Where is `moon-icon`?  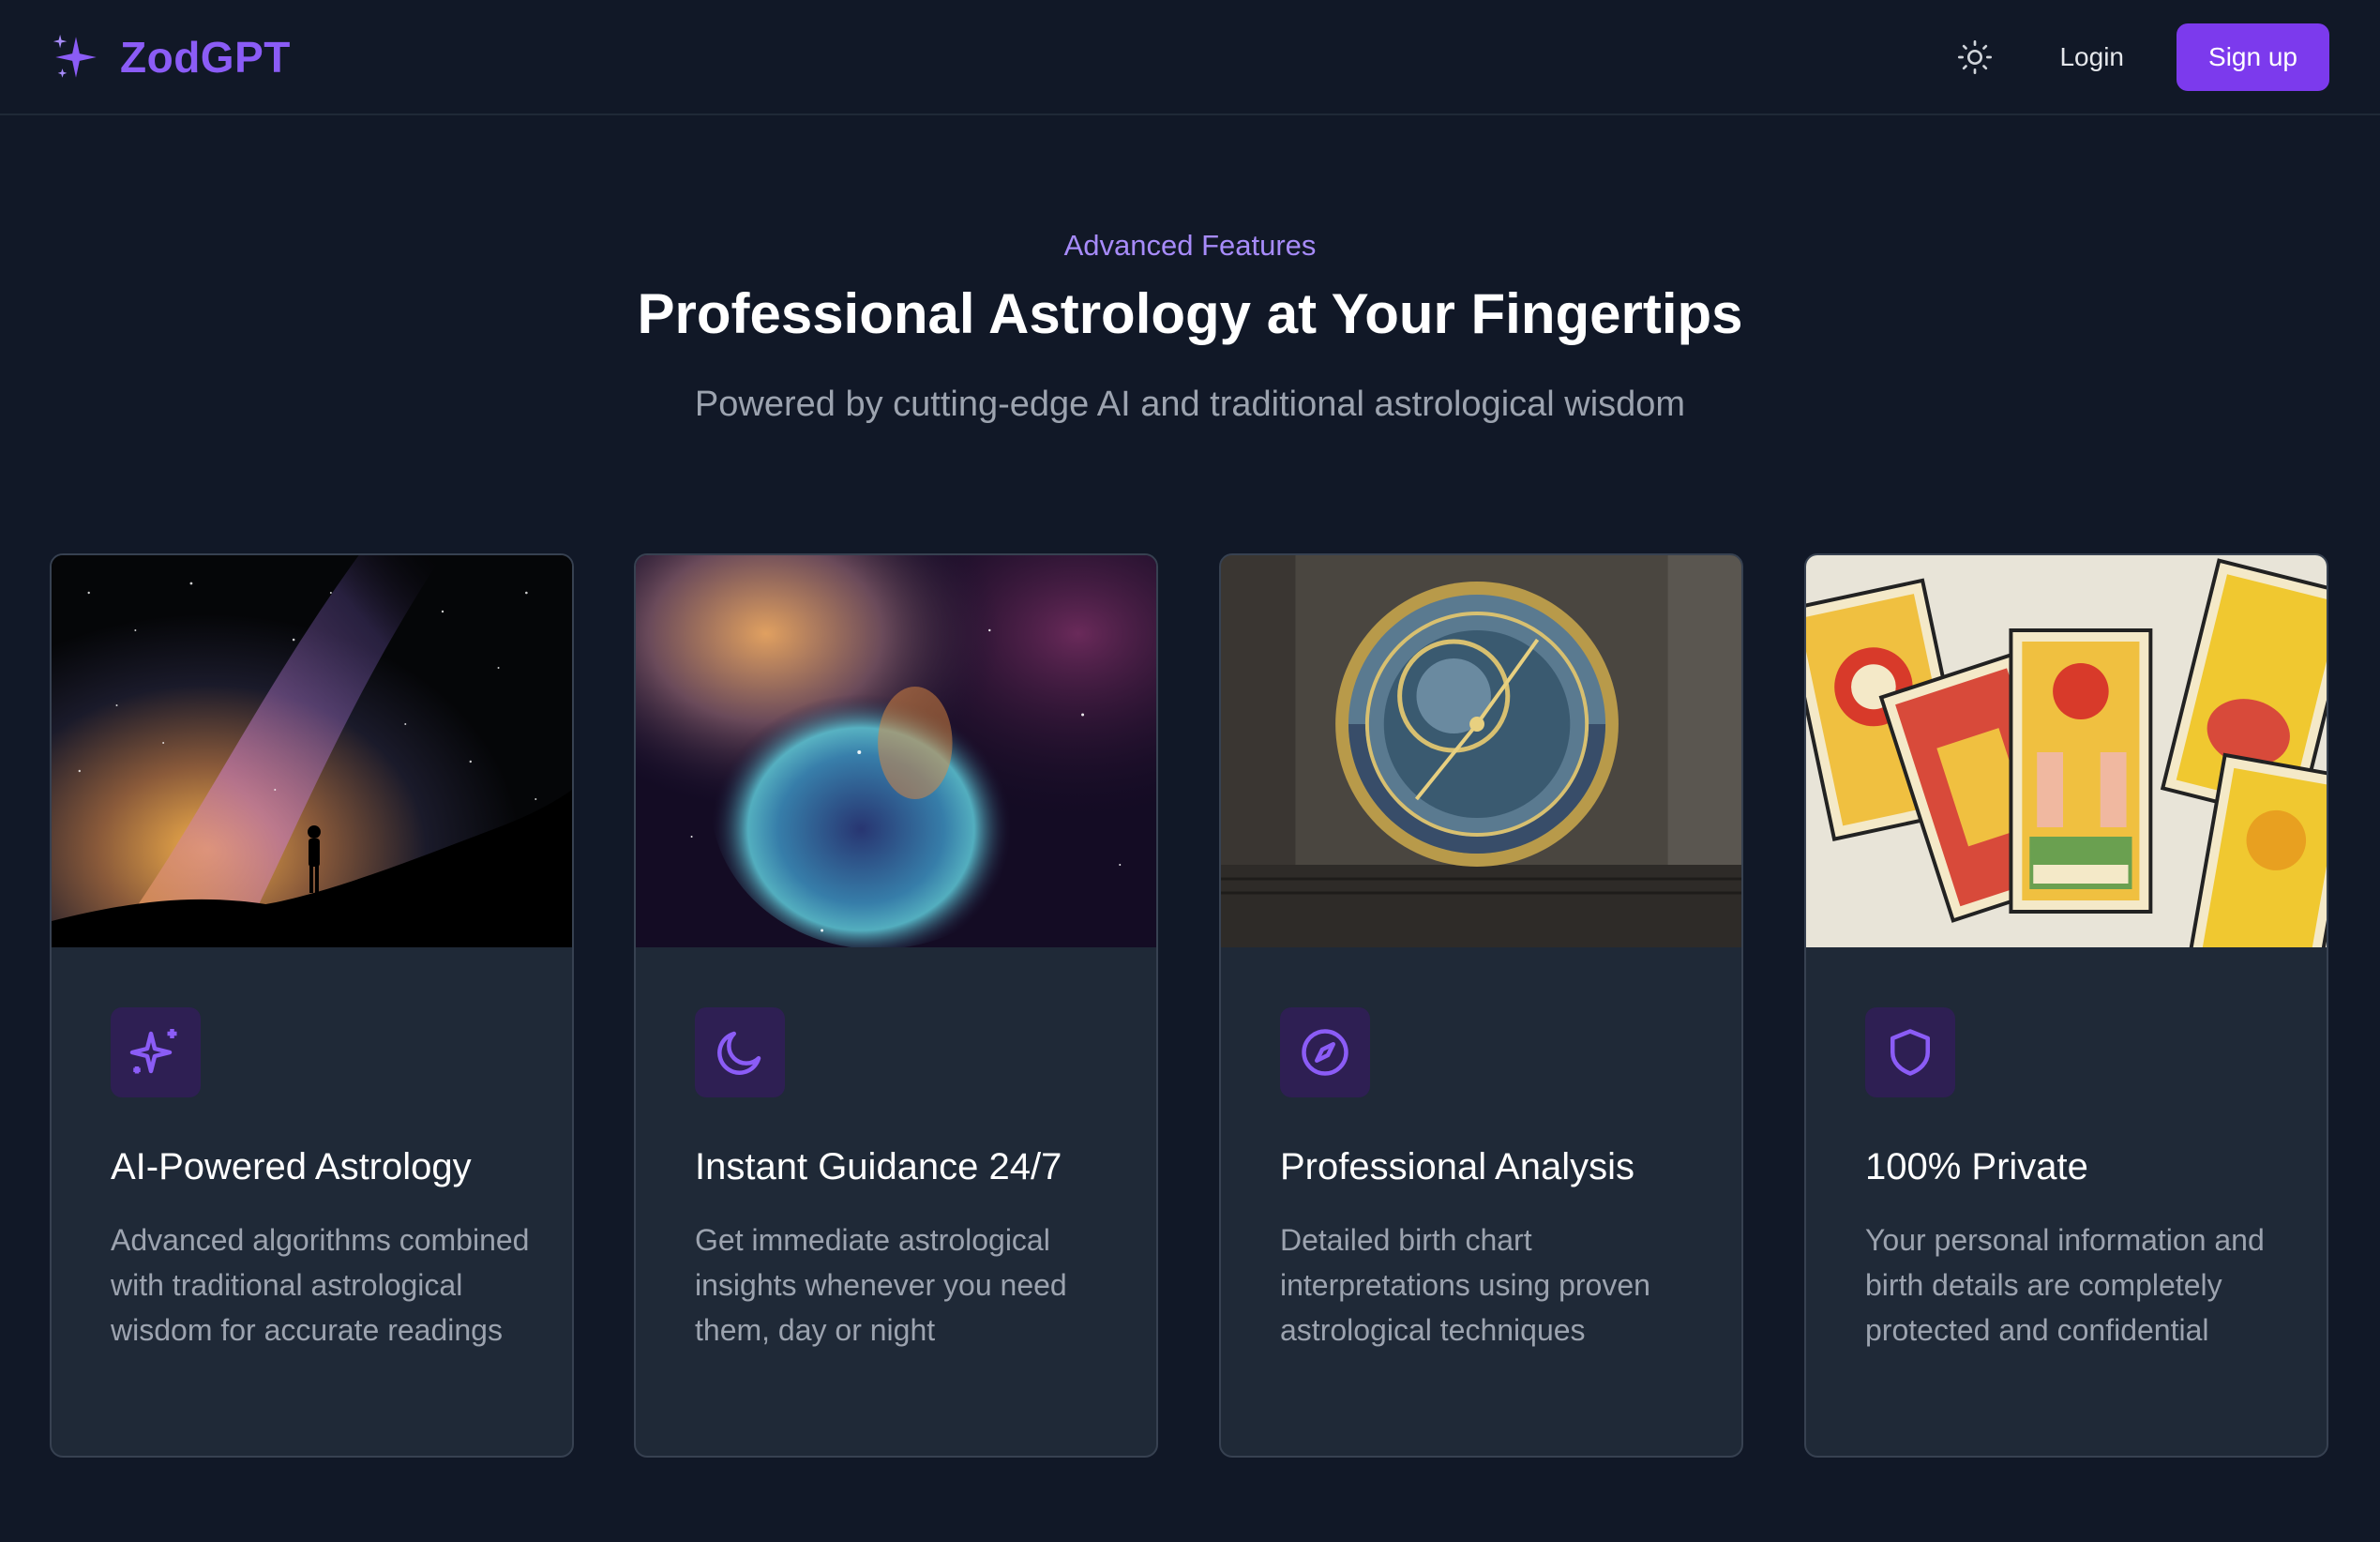 moon-icon is located at coordinates (739, 1053).